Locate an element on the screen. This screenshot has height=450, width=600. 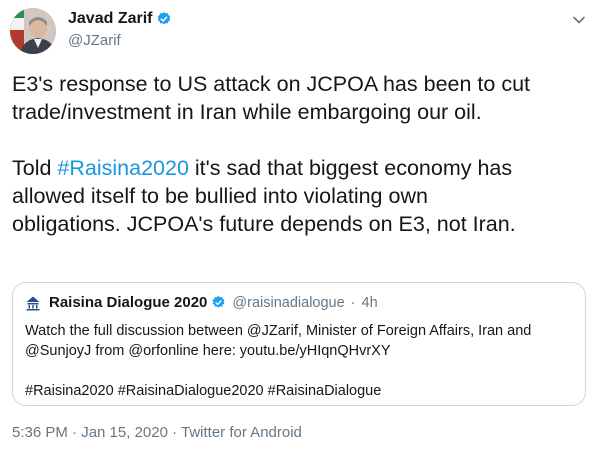
chevron-down-icon is located at coordinates (579, 20).